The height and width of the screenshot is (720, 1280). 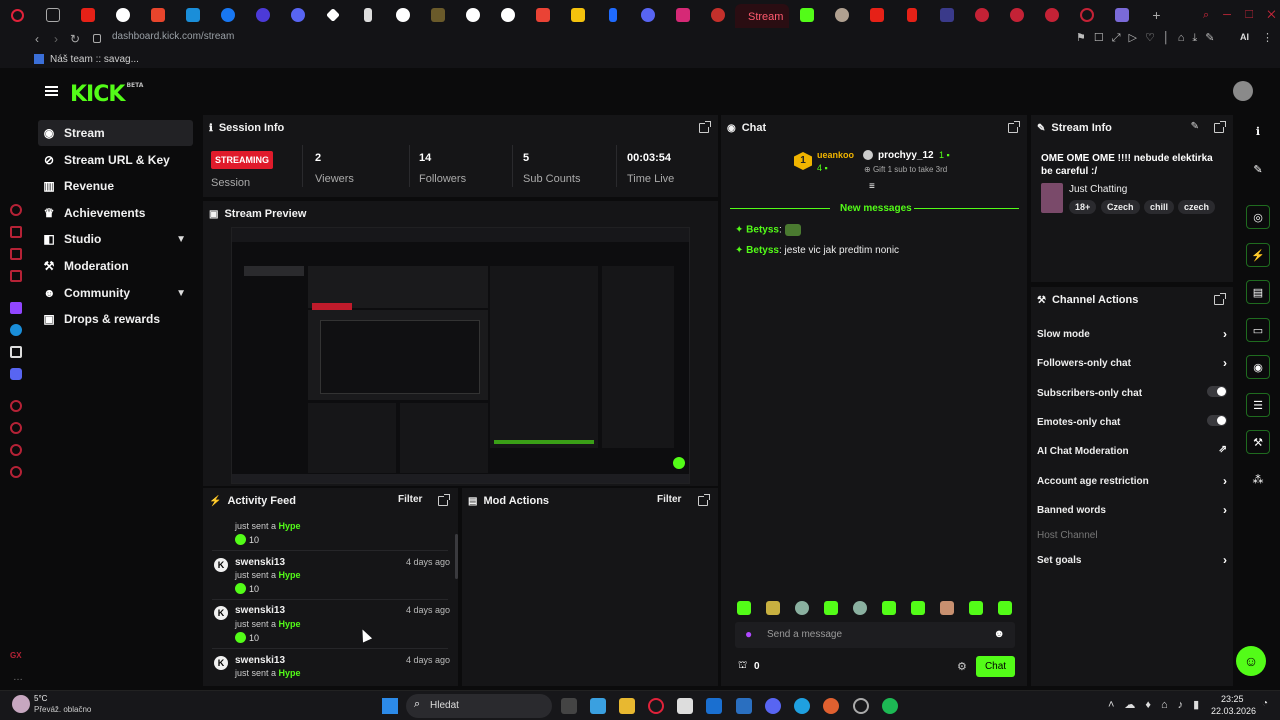 What do you see at coordinates (1258, 292) in the screenshot?
I see `clipboard-icon: ▤` at bounding box center [1258, 292].